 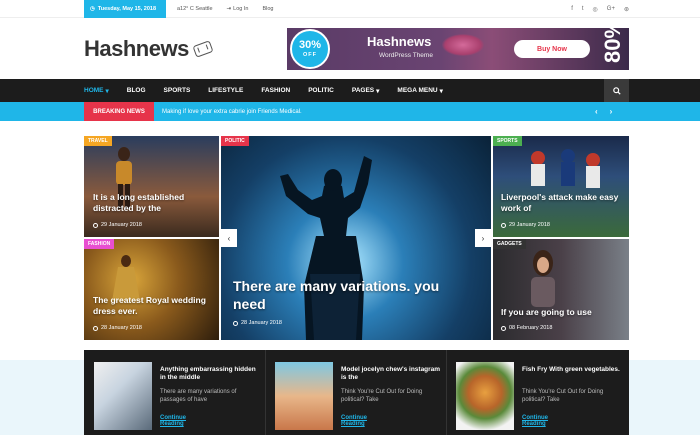 What do you see at coordinates (177, 90) in the screenshot?
I see `nav-item-sports: SPORTS` at bounding box center [177, 90].